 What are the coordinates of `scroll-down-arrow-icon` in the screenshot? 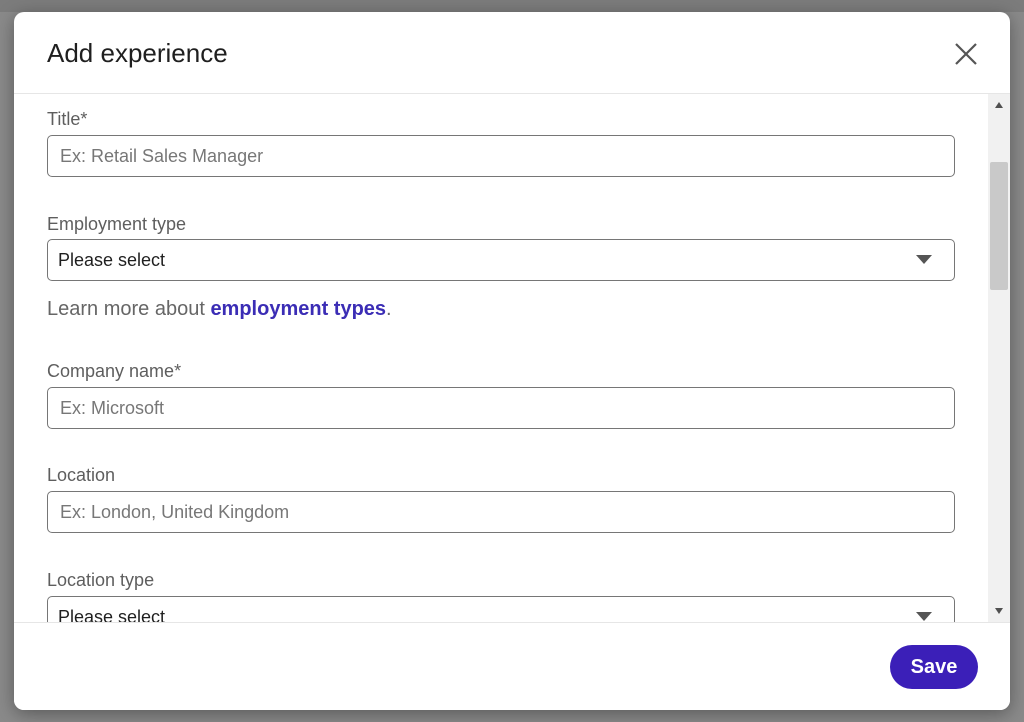 It's located at (999, 611).